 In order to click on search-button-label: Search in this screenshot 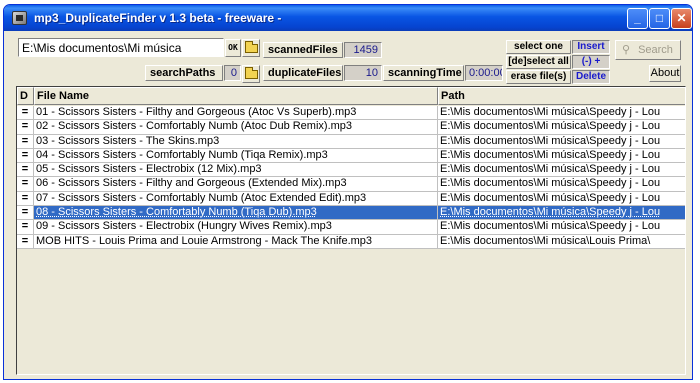, I will do `click(655, 50)`.